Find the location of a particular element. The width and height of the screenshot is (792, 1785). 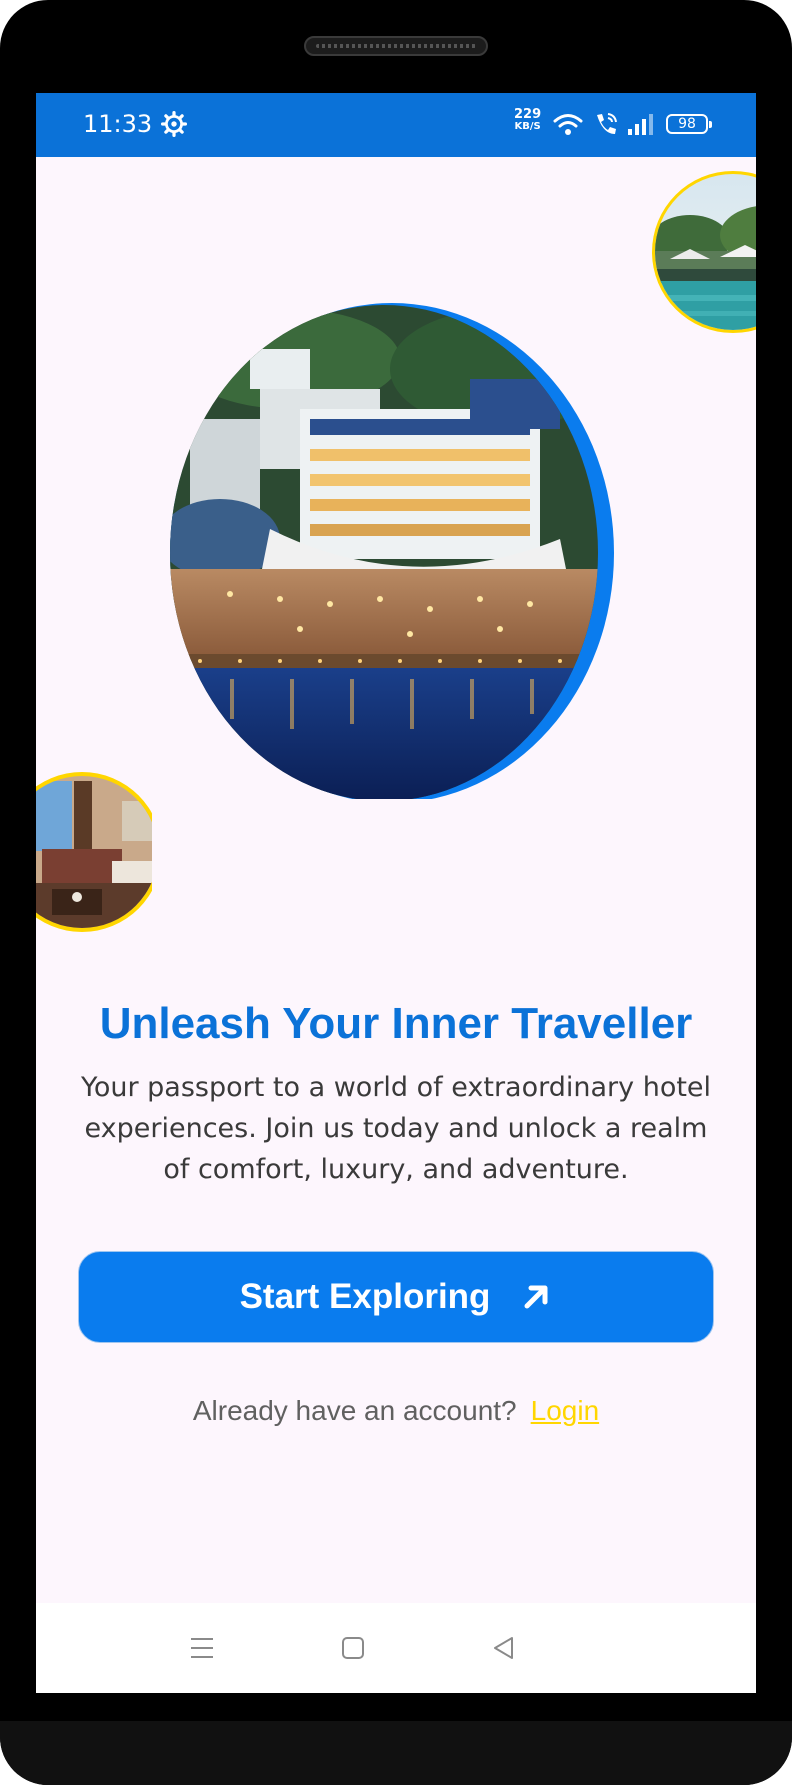

phone-bottom-bezel is located at coordinates (396, 1753).